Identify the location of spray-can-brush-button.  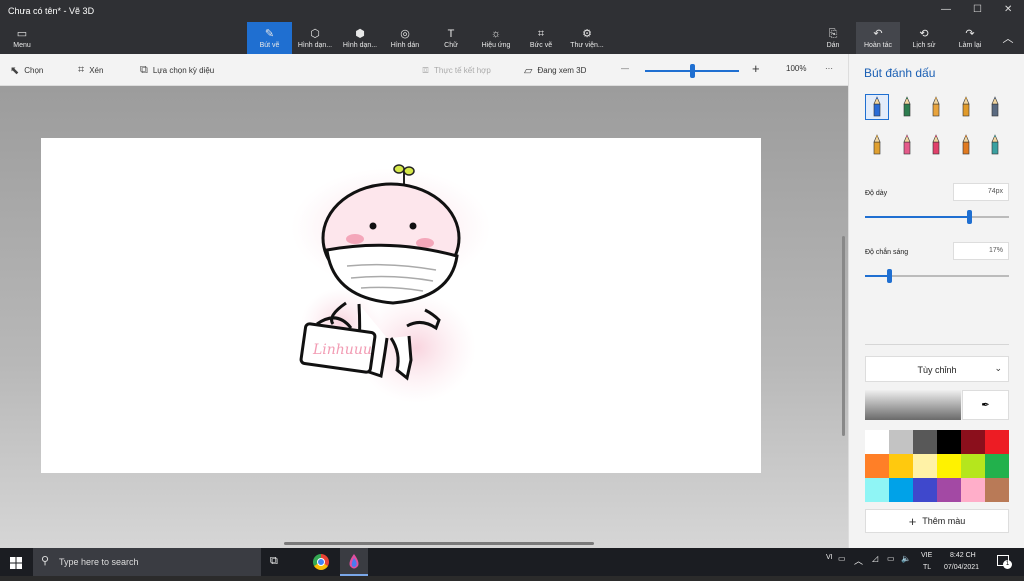
(966, 145).